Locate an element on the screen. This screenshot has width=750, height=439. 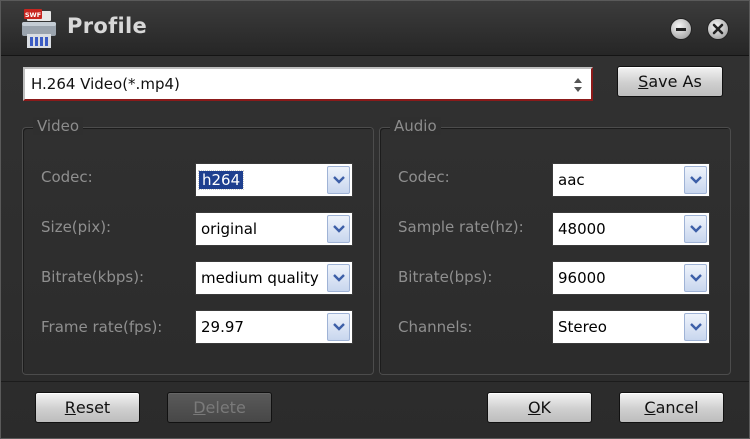
video-size-label: Size(pix): is located at coordinates (76, 227).